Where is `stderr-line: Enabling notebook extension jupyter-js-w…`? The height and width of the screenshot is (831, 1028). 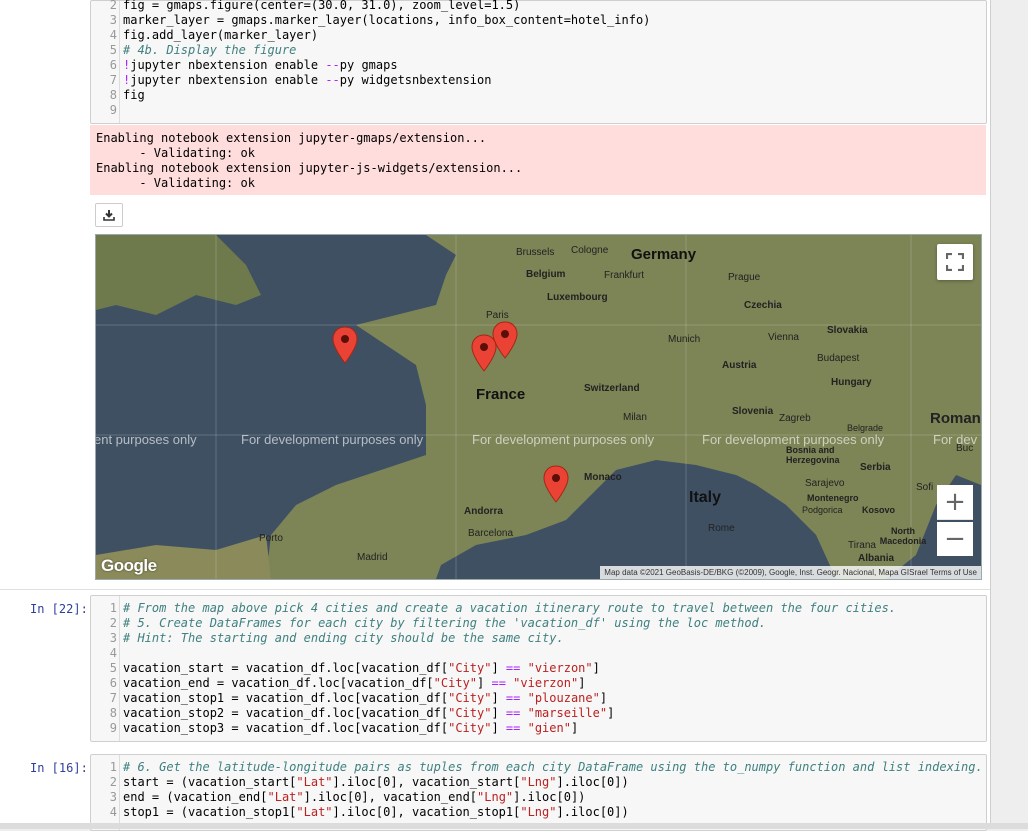 stderr-line: Enabling notebook extension jupyter-js-w… is located at coordinates (309, 168).